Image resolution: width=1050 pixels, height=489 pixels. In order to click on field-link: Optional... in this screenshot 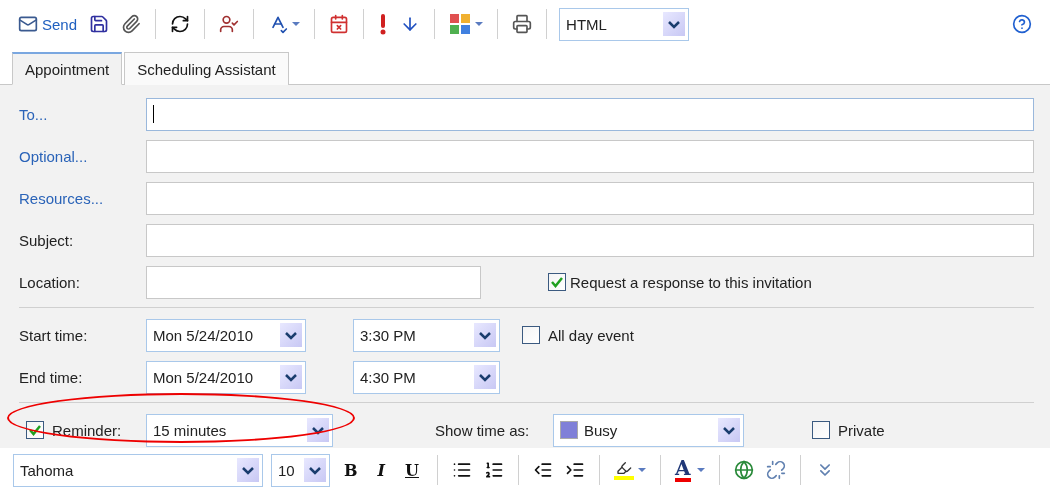, I will do `click(82, 156)`.